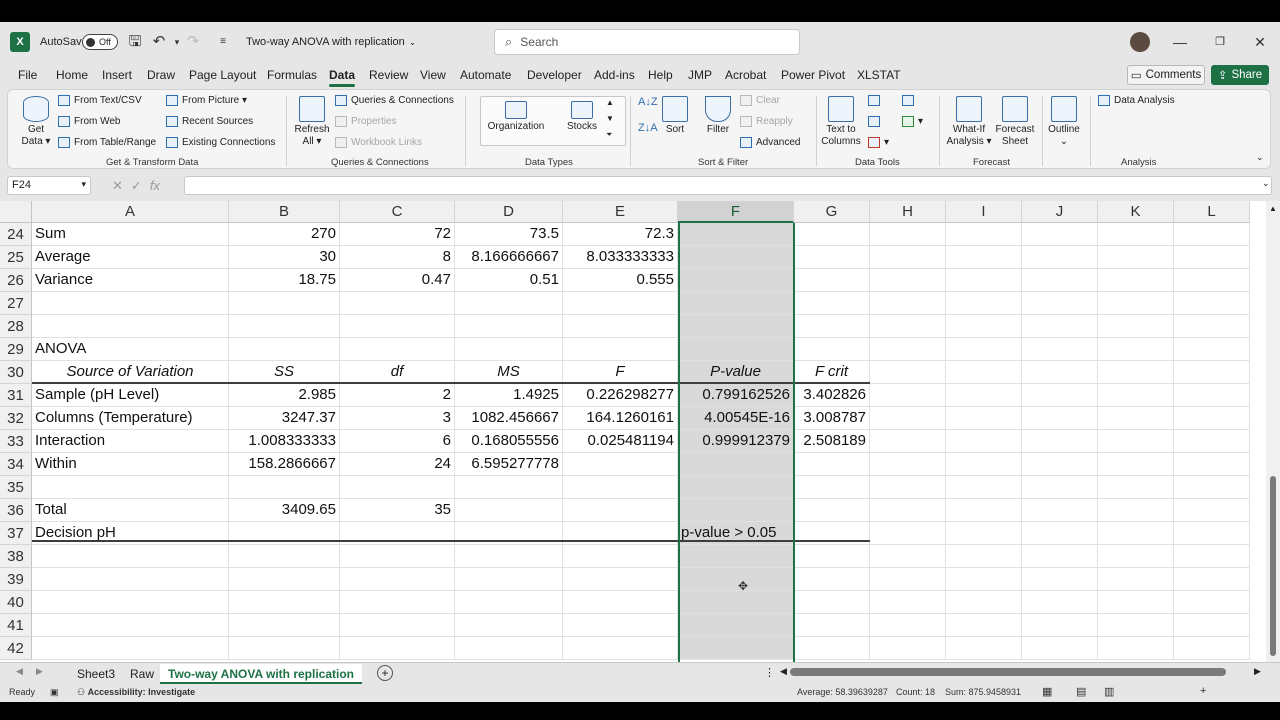 This screenshot has height=720, width=1280. I want to click on cell-h34, so click(908, 464).